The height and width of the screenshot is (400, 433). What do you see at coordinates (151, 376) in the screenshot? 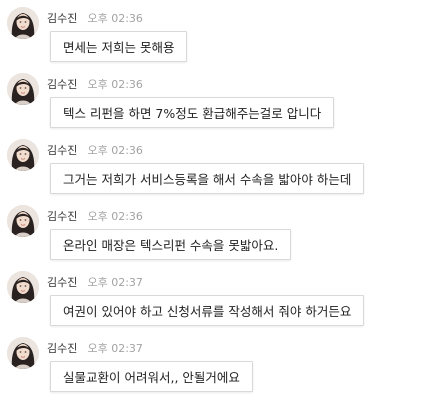
I see `message-bubble: 실물교환이 어려워서,, 안될거에요` at bounding box center [151, 376].